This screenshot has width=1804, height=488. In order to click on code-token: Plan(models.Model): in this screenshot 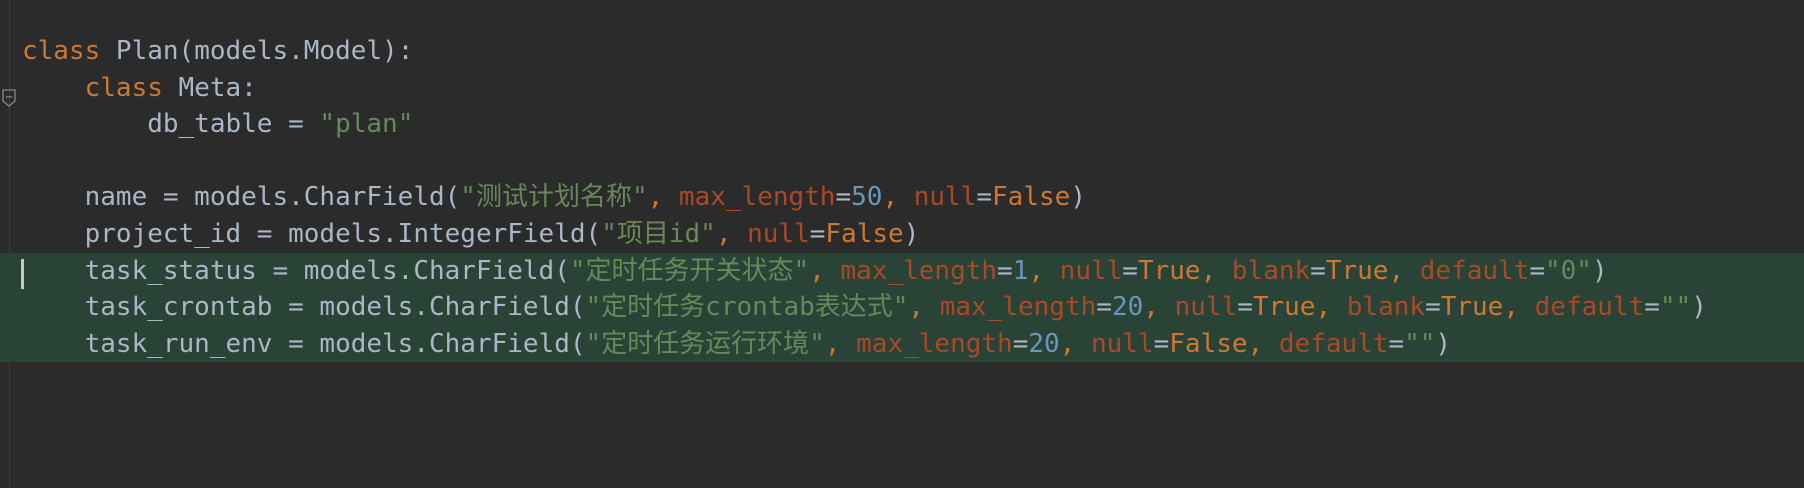, I will do `click(257, 51)`.